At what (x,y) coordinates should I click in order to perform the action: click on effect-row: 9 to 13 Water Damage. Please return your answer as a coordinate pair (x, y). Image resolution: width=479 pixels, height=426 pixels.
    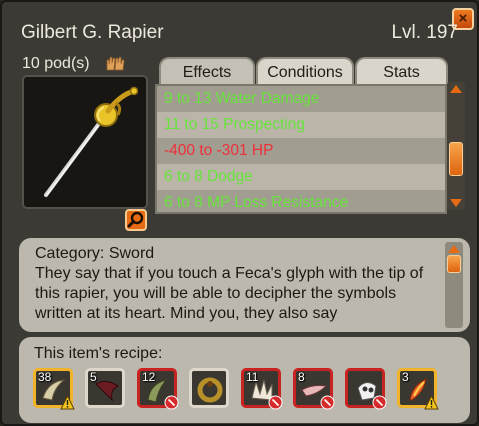
    Looking at the image, I should click on (242, 98).